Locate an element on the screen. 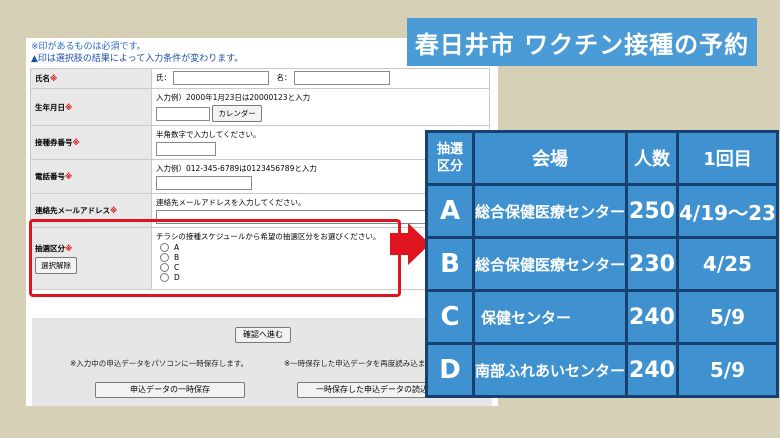 The height and width of the screenshot is (438, 780). name-label-cell: 氏名※ is located at coordinates (91, 78).